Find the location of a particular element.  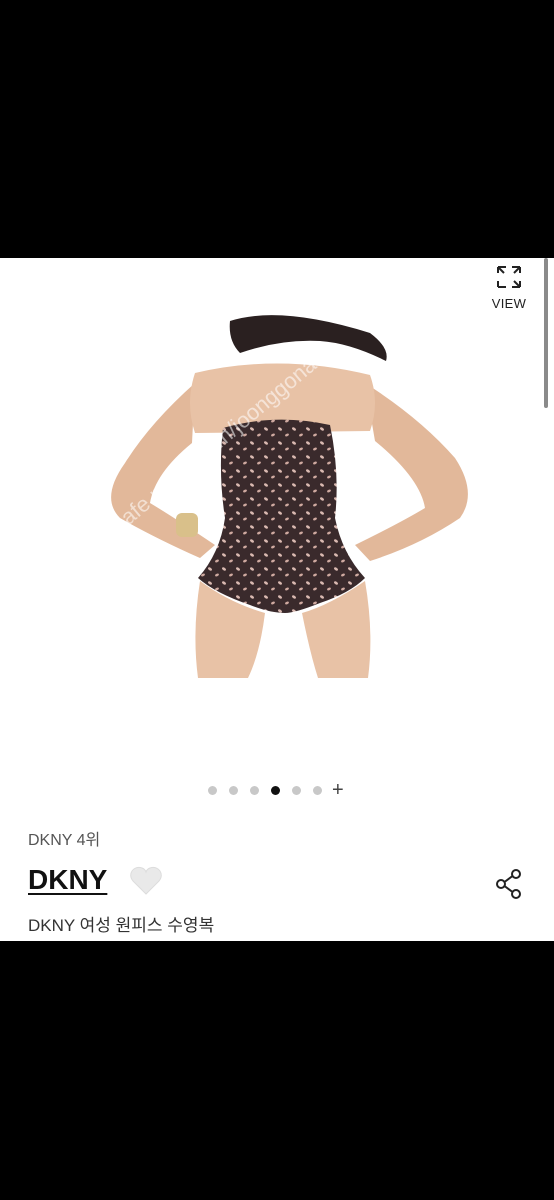

heart-icon is located at coordinates (146, 881).